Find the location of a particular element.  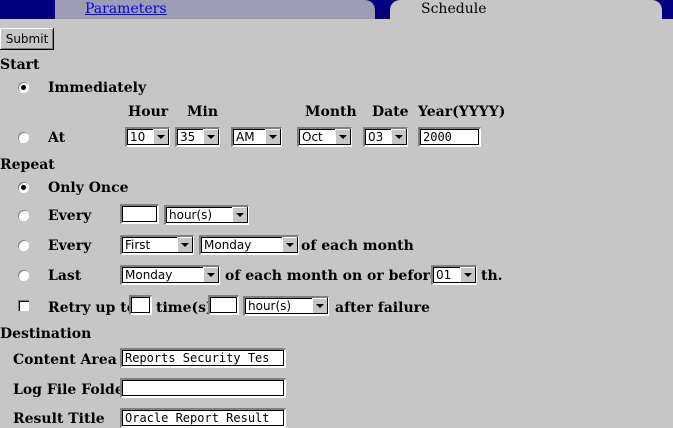

repeat-last-radio is located at coordinates (23, 275).